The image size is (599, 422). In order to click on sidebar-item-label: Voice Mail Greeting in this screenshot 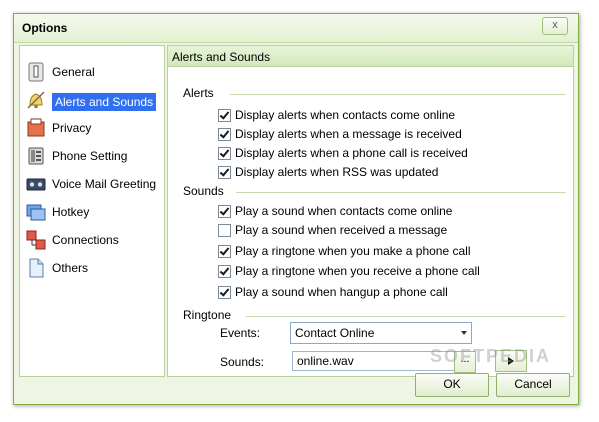, I will do `click(104, 184)`.